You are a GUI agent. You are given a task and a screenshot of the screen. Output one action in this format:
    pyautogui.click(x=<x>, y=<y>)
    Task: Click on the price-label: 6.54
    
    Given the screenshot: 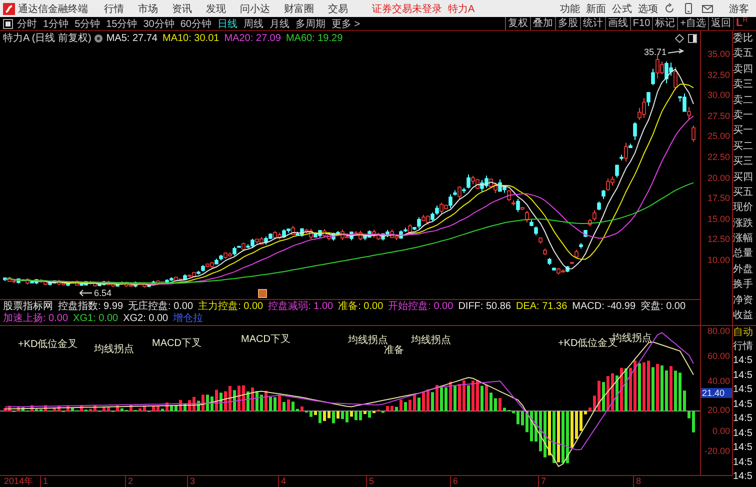 What is the action you would take?
    pyautogui.click(x=103, y=293)
    